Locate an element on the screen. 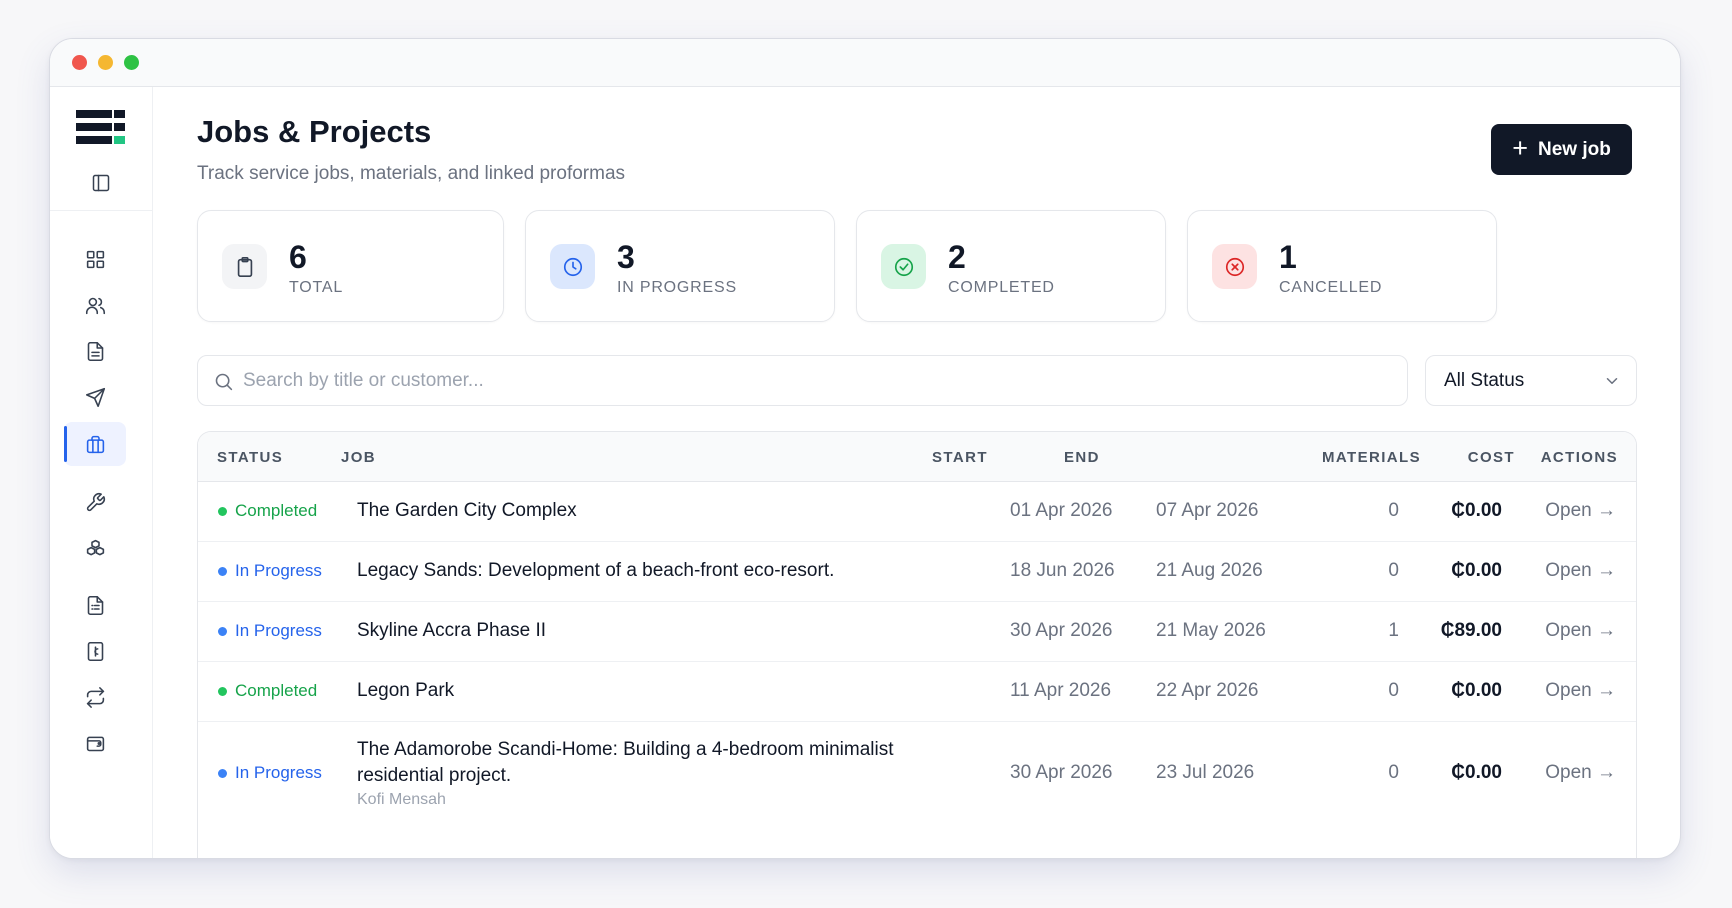 Image resolution: width=1732 pixels, height=908 pixels. transfer-icon is located at coordinates (95, 697).